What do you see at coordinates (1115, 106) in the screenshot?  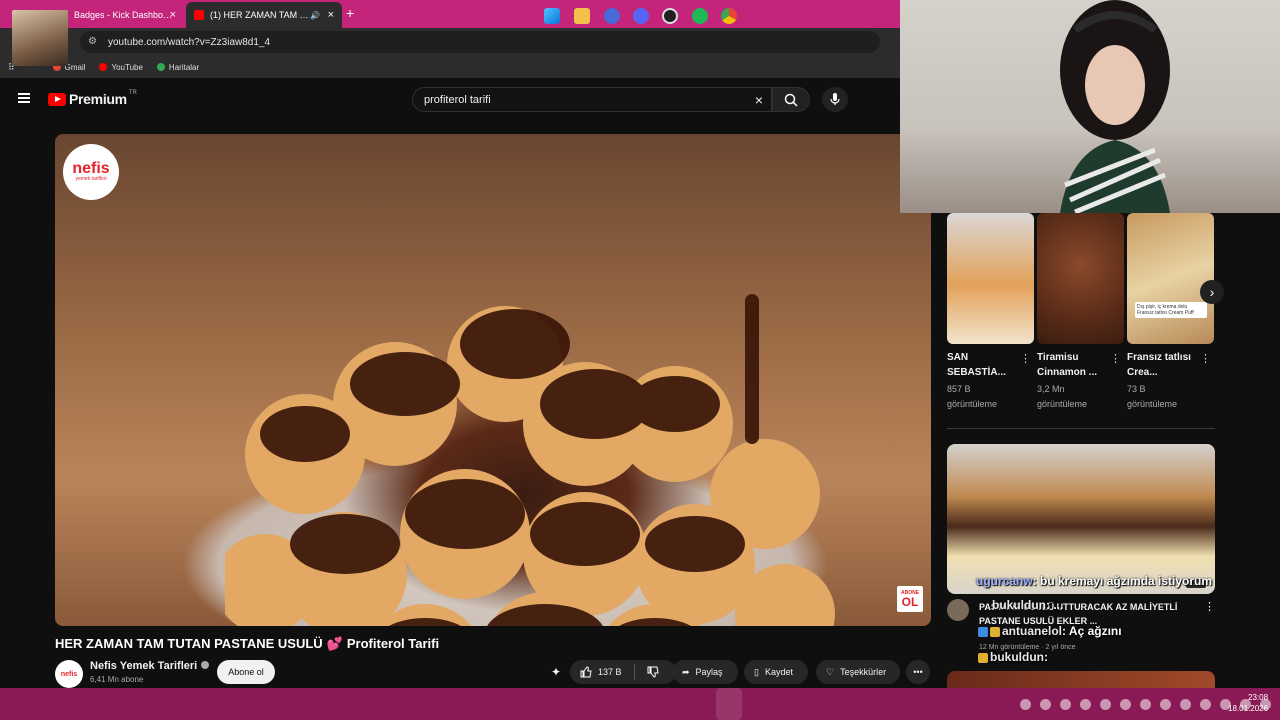 I see `streamer-figure` at bounding box center [1115, 106].